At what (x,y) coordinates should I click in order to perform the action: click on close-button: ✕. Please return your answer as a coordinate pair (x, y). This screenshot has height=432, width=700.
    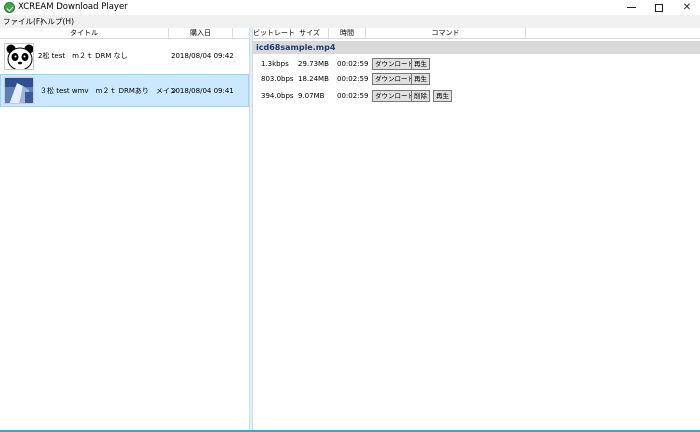
    Looking at the image, I should click on (686, 7).